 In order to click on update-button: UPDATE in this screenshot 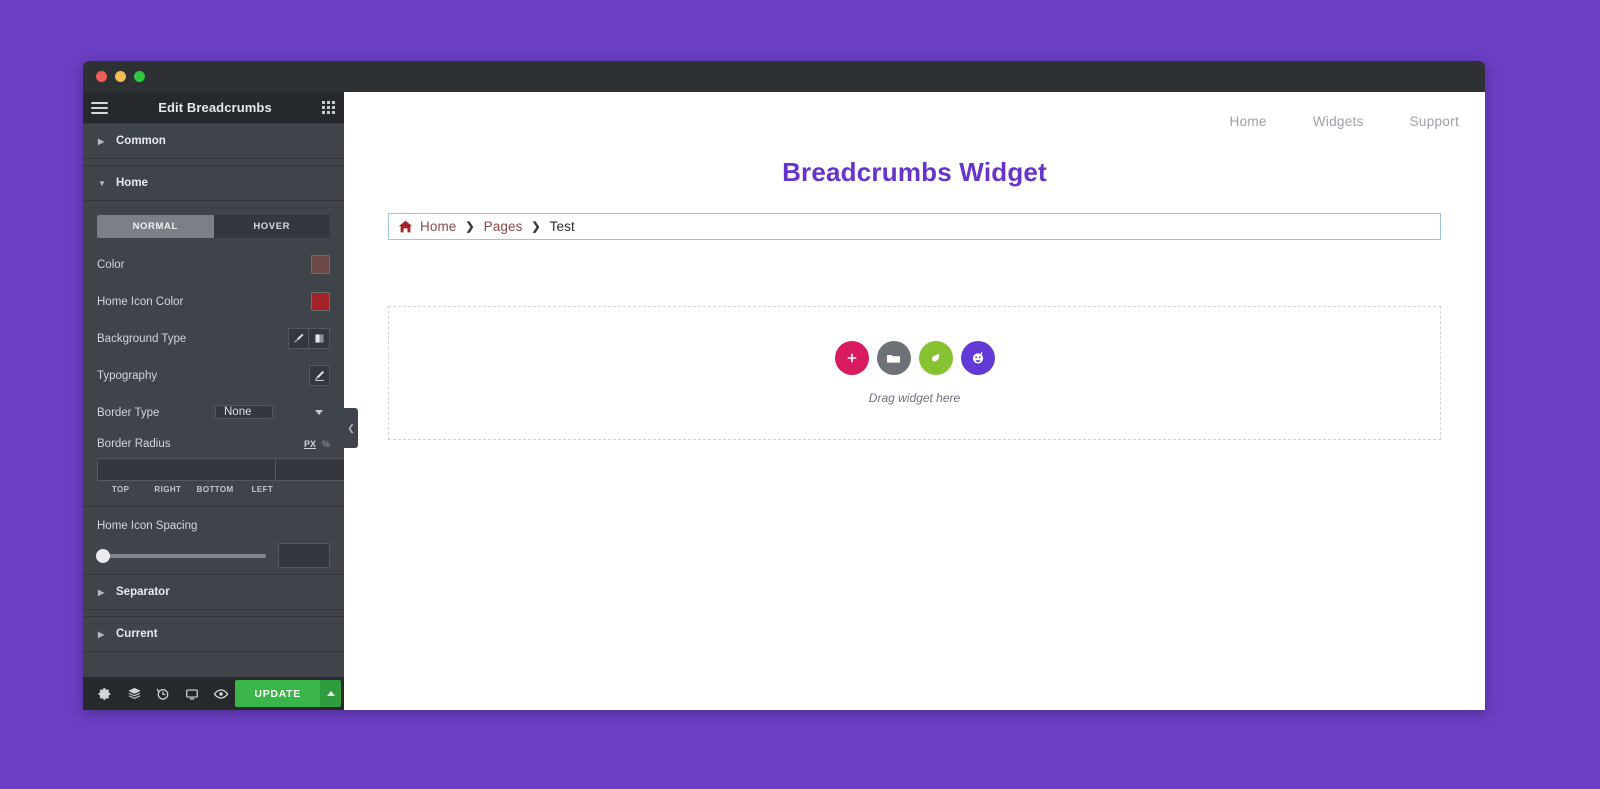, I will do `click(277, 693)`.